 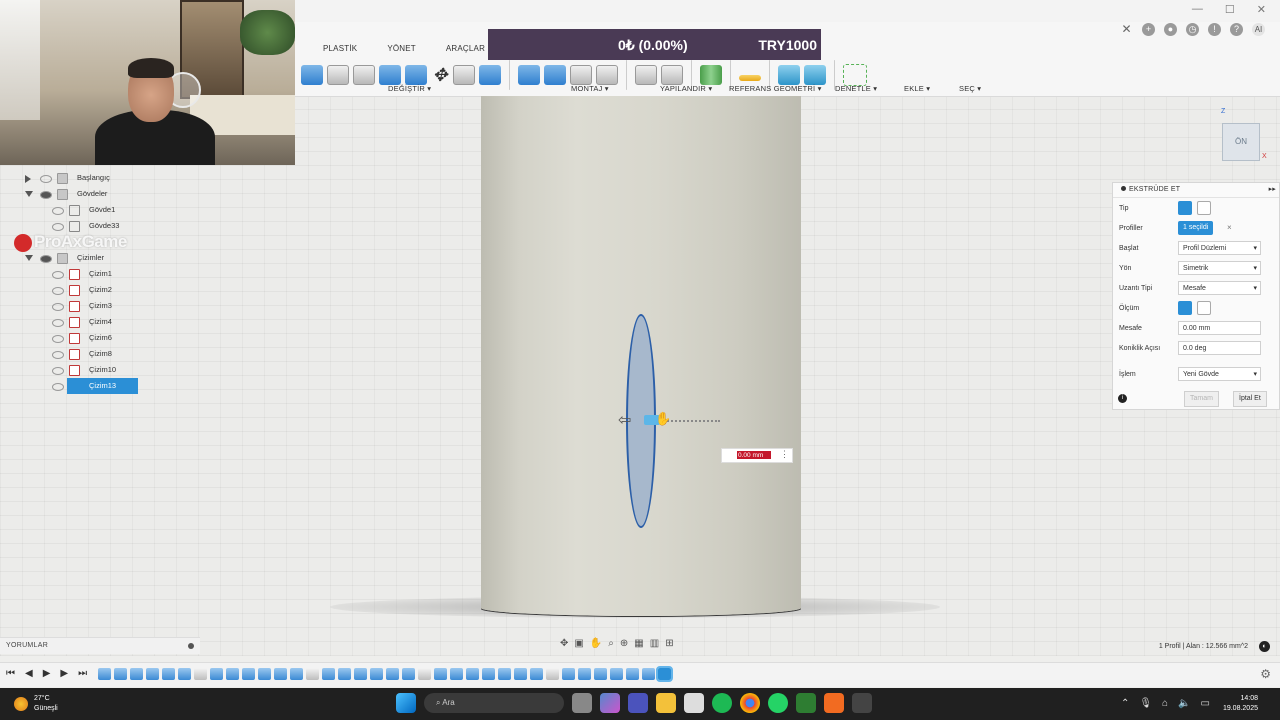 I want to click on pan-icon: ✋, so click(x=596, y=645).